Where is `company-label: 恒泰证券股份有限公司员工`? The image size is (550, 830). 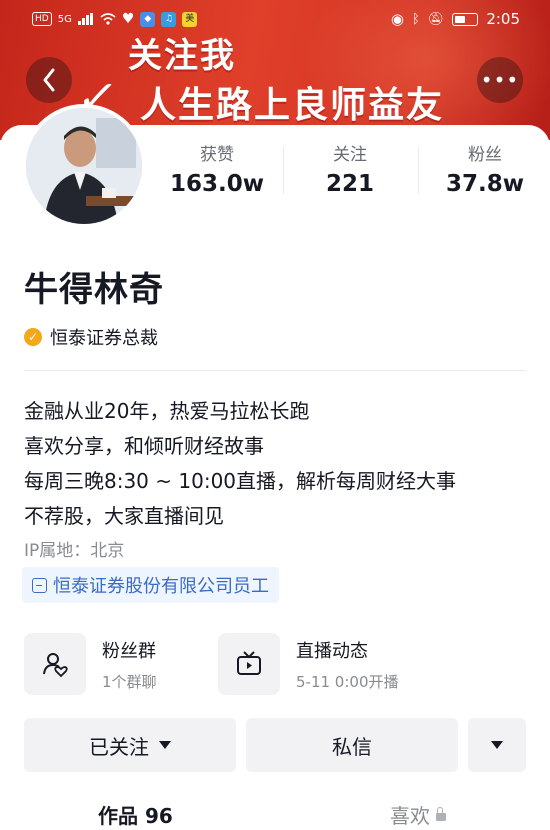 company-label: 恒泰证券股份有限公司员工 is located at coordinates (161, 586).